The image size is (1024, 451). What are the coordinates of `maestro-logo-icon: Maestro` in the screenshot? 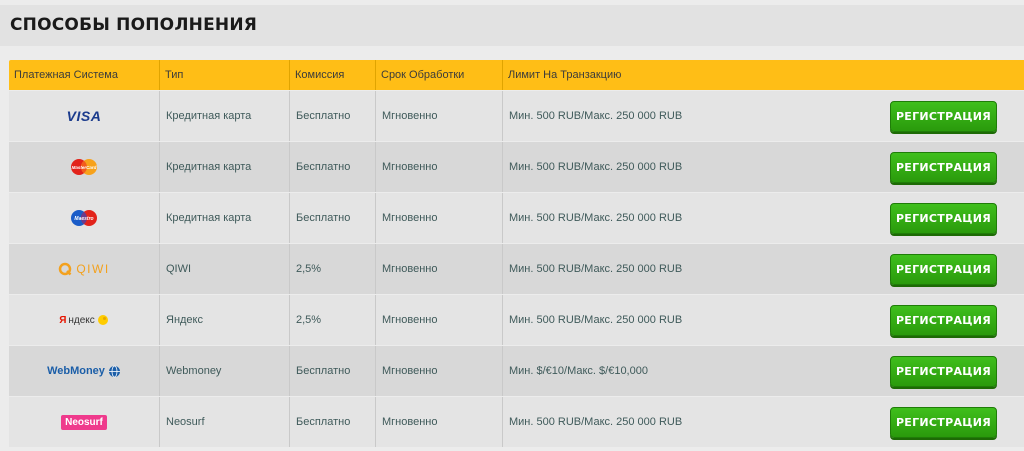 It's located at (84, 218).